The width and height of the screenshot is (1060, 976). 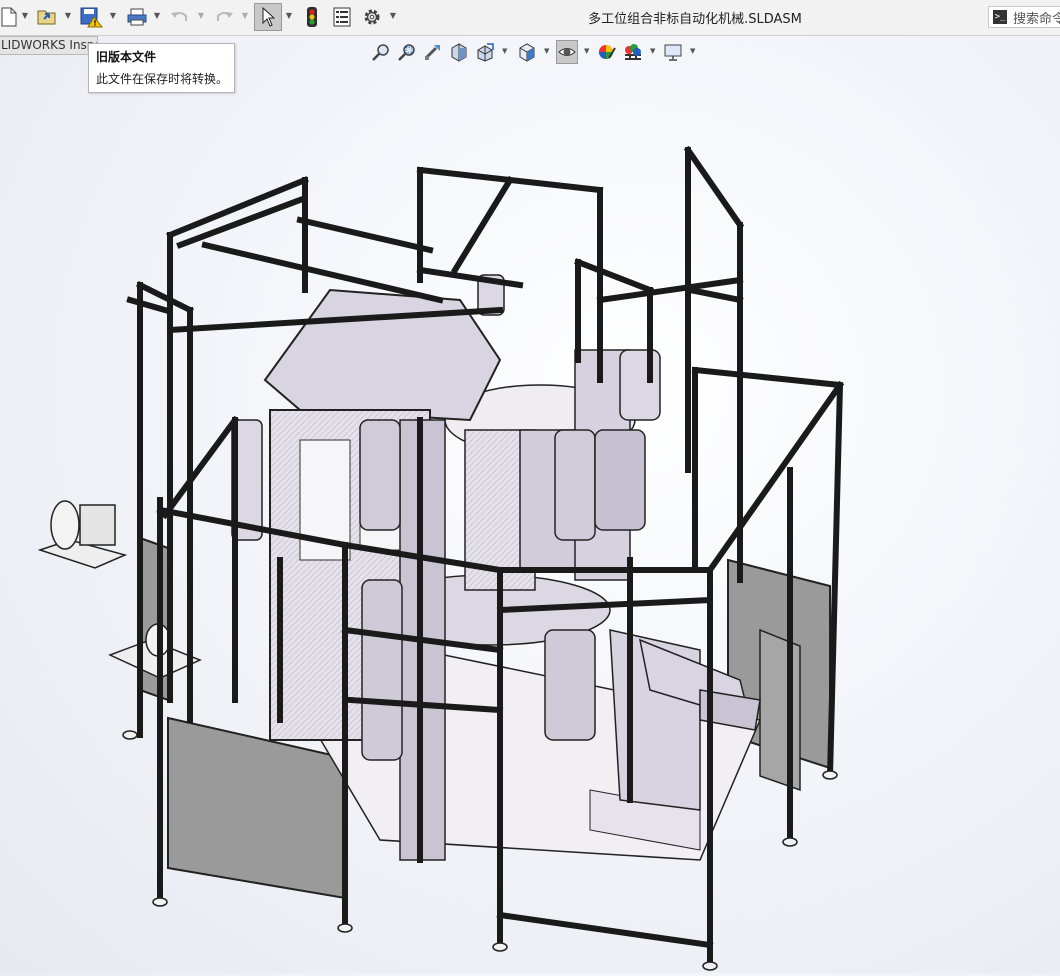 I want to click on undo-dropdown-icon: ▼, so click(x=201, y=16).